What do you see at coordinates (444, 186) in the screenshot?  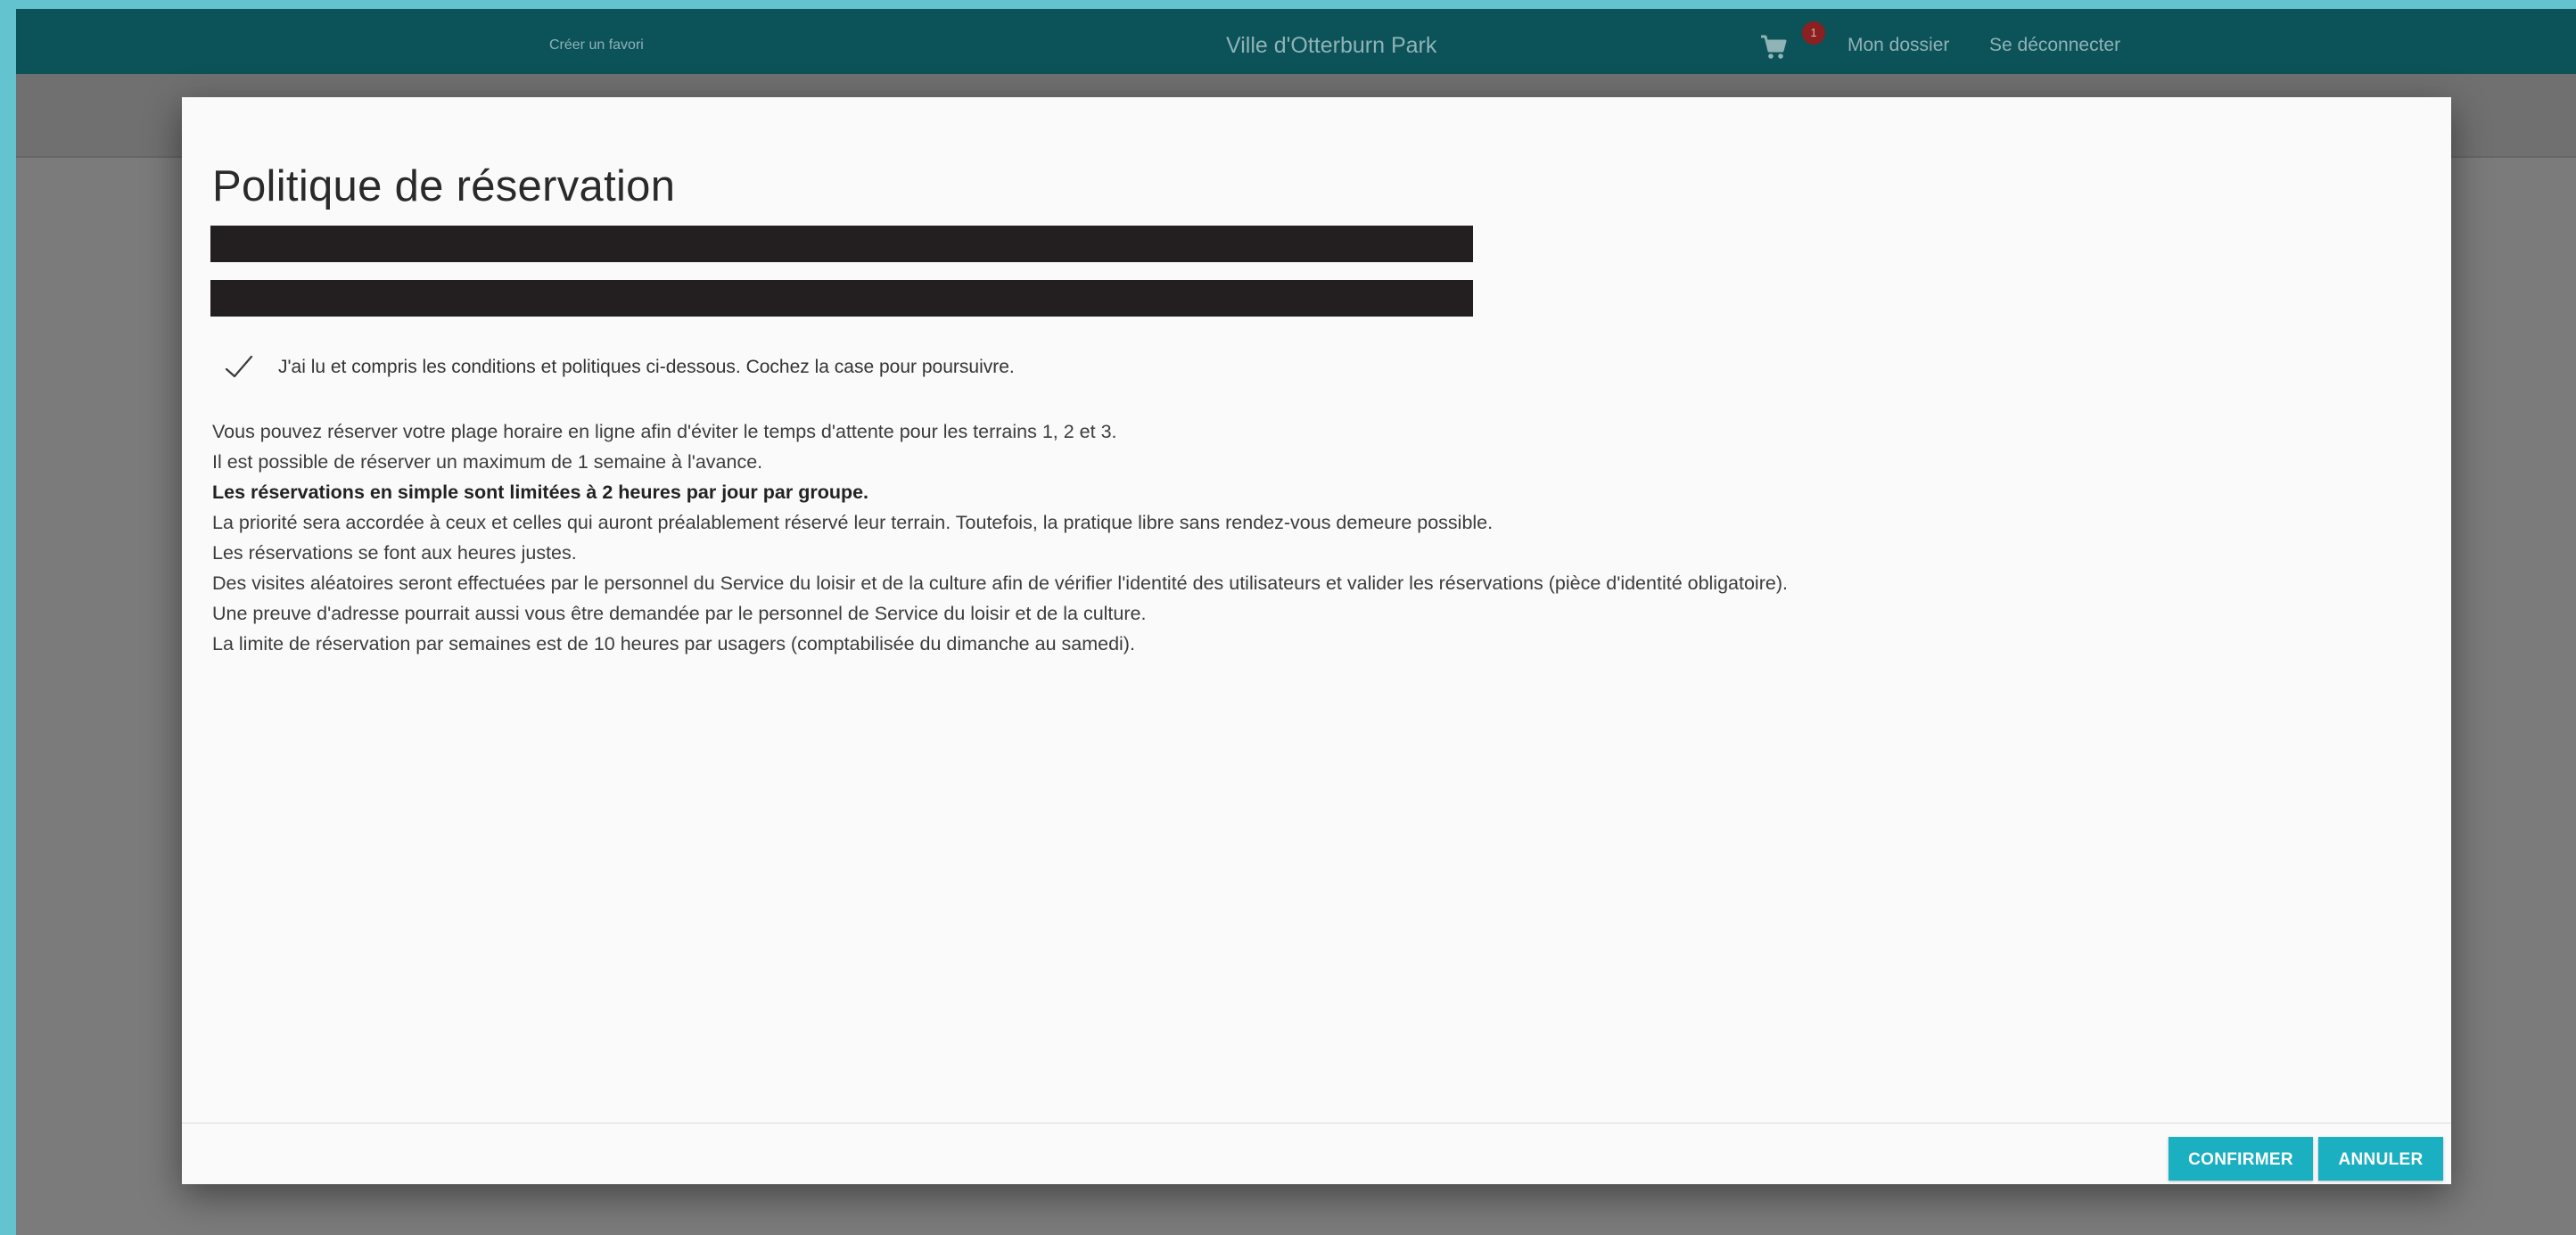 I see `dialog-title: Politique de réservation` at bounding box center [444, 186].